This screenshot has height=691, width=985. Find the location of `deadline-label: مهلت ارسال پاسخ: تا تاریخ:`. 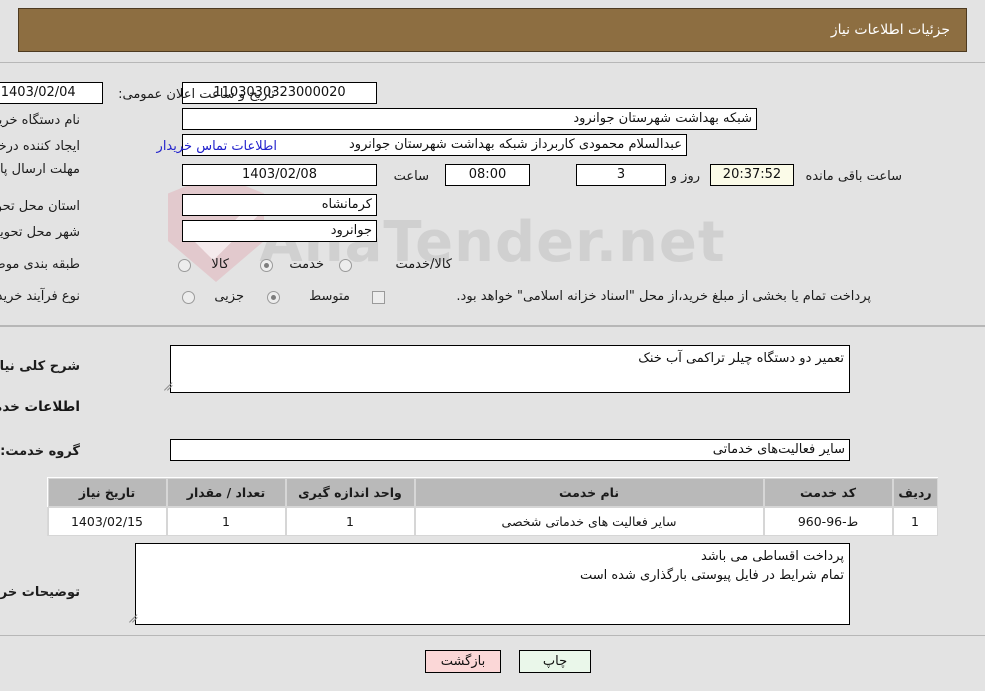

deadline-label: مهلت ارسال پاسخ: تا تاریخ: is located at coordinates (40, 169).